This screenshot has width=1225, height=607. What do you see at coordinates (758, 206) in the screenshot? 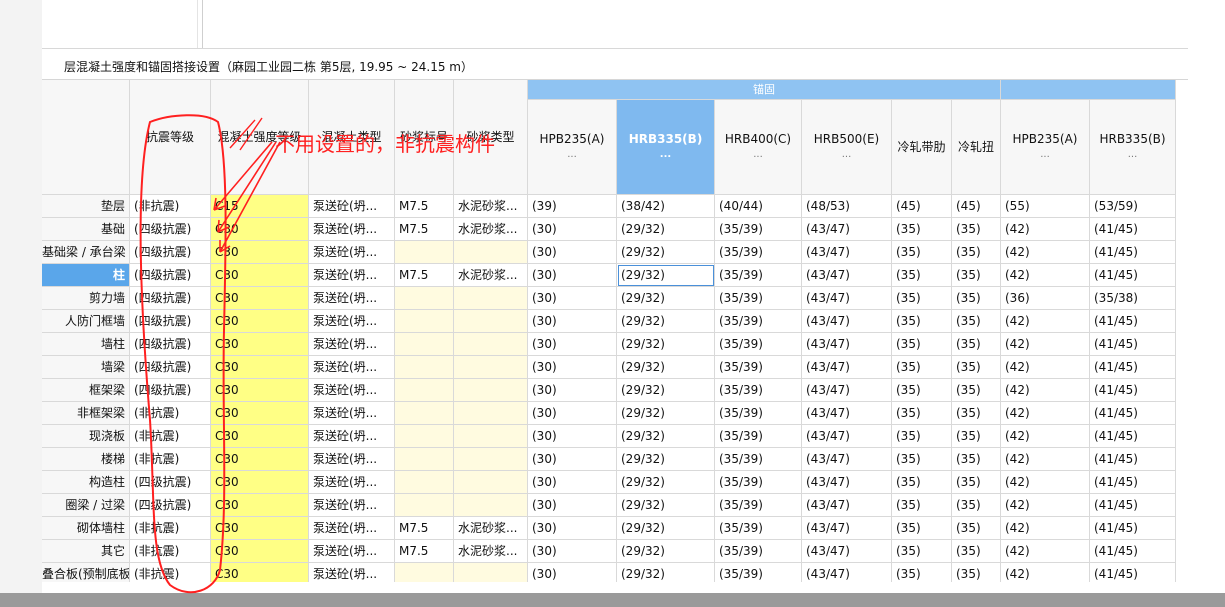
I see `grid-cell: (40/44)` at bounding box center [758, 206].